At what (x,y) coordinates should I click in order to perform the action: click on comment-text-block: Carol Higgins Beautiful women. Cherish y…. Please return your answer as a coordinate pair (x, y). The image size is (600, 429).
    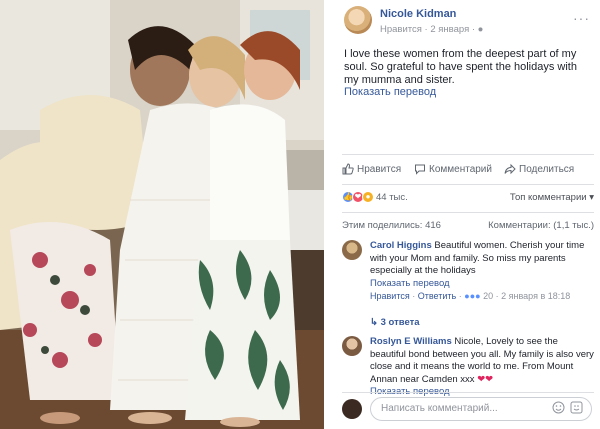
    Looking at the image, I should click on (482, 259).